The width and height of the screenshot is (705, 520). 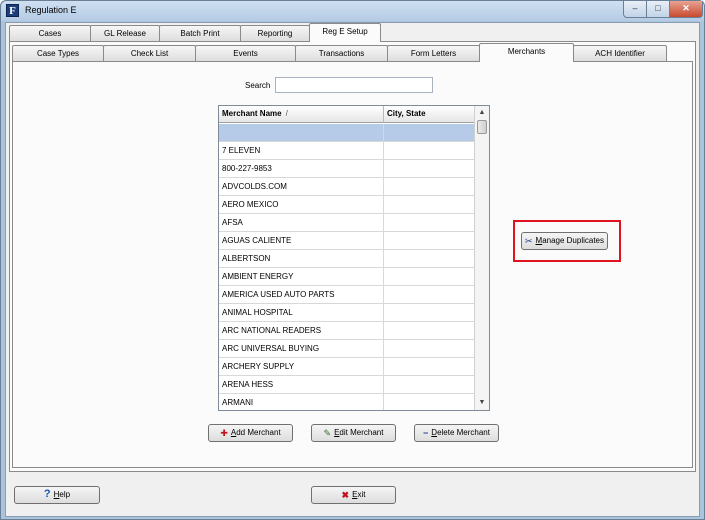 I want to click on manage-duplicates-button: ✂ Manage Duplicates, so click(x=564, y=241).